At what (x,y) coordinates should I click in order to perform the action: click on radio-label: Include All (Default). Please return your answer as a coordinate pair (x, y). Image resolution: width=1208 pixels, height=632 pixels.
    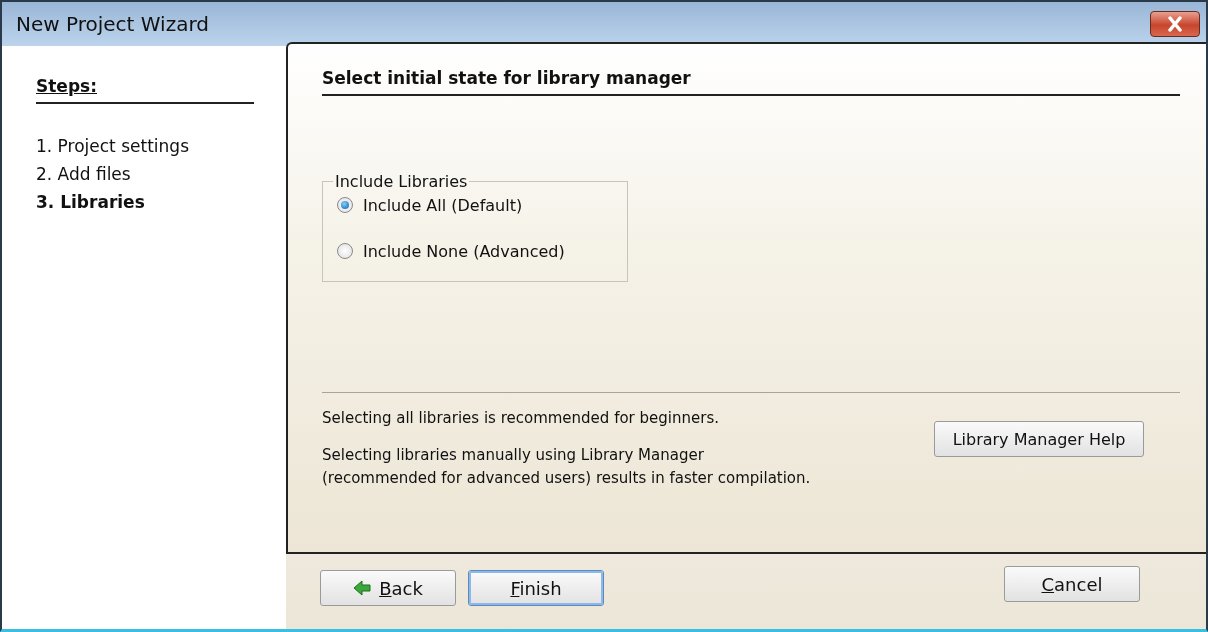
    Looking at the image, I should click on (443, 205).